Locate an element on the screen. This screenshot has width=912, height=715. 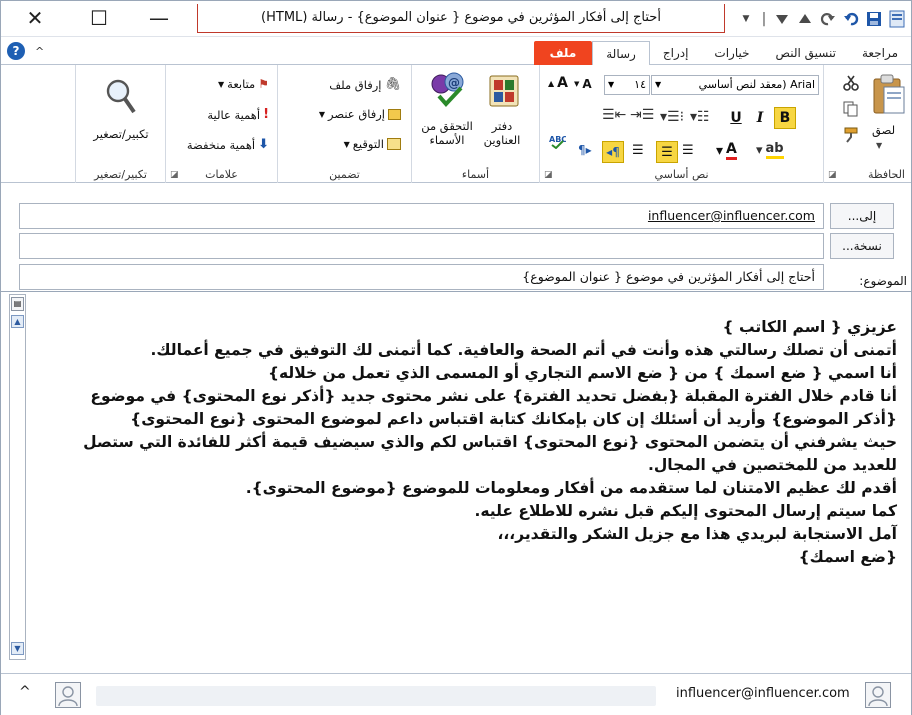
format-painter-icon is located at coordinates (851, 135).